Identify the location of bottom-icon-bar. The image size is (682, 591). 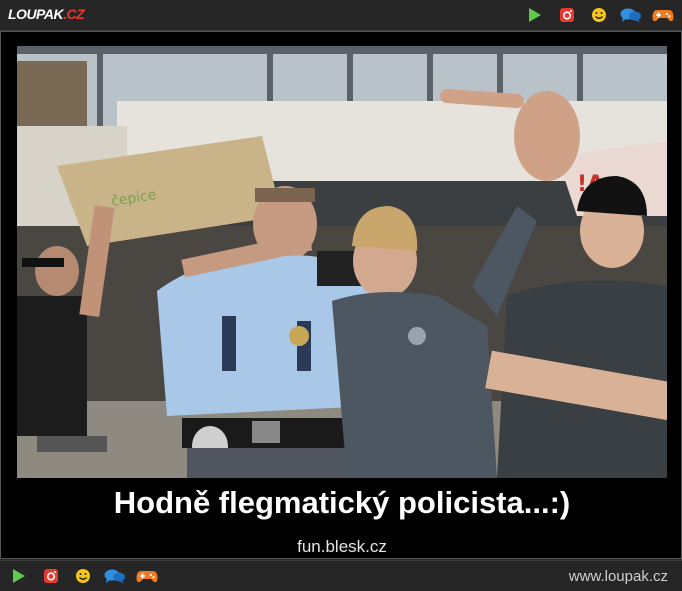
(83, 576).